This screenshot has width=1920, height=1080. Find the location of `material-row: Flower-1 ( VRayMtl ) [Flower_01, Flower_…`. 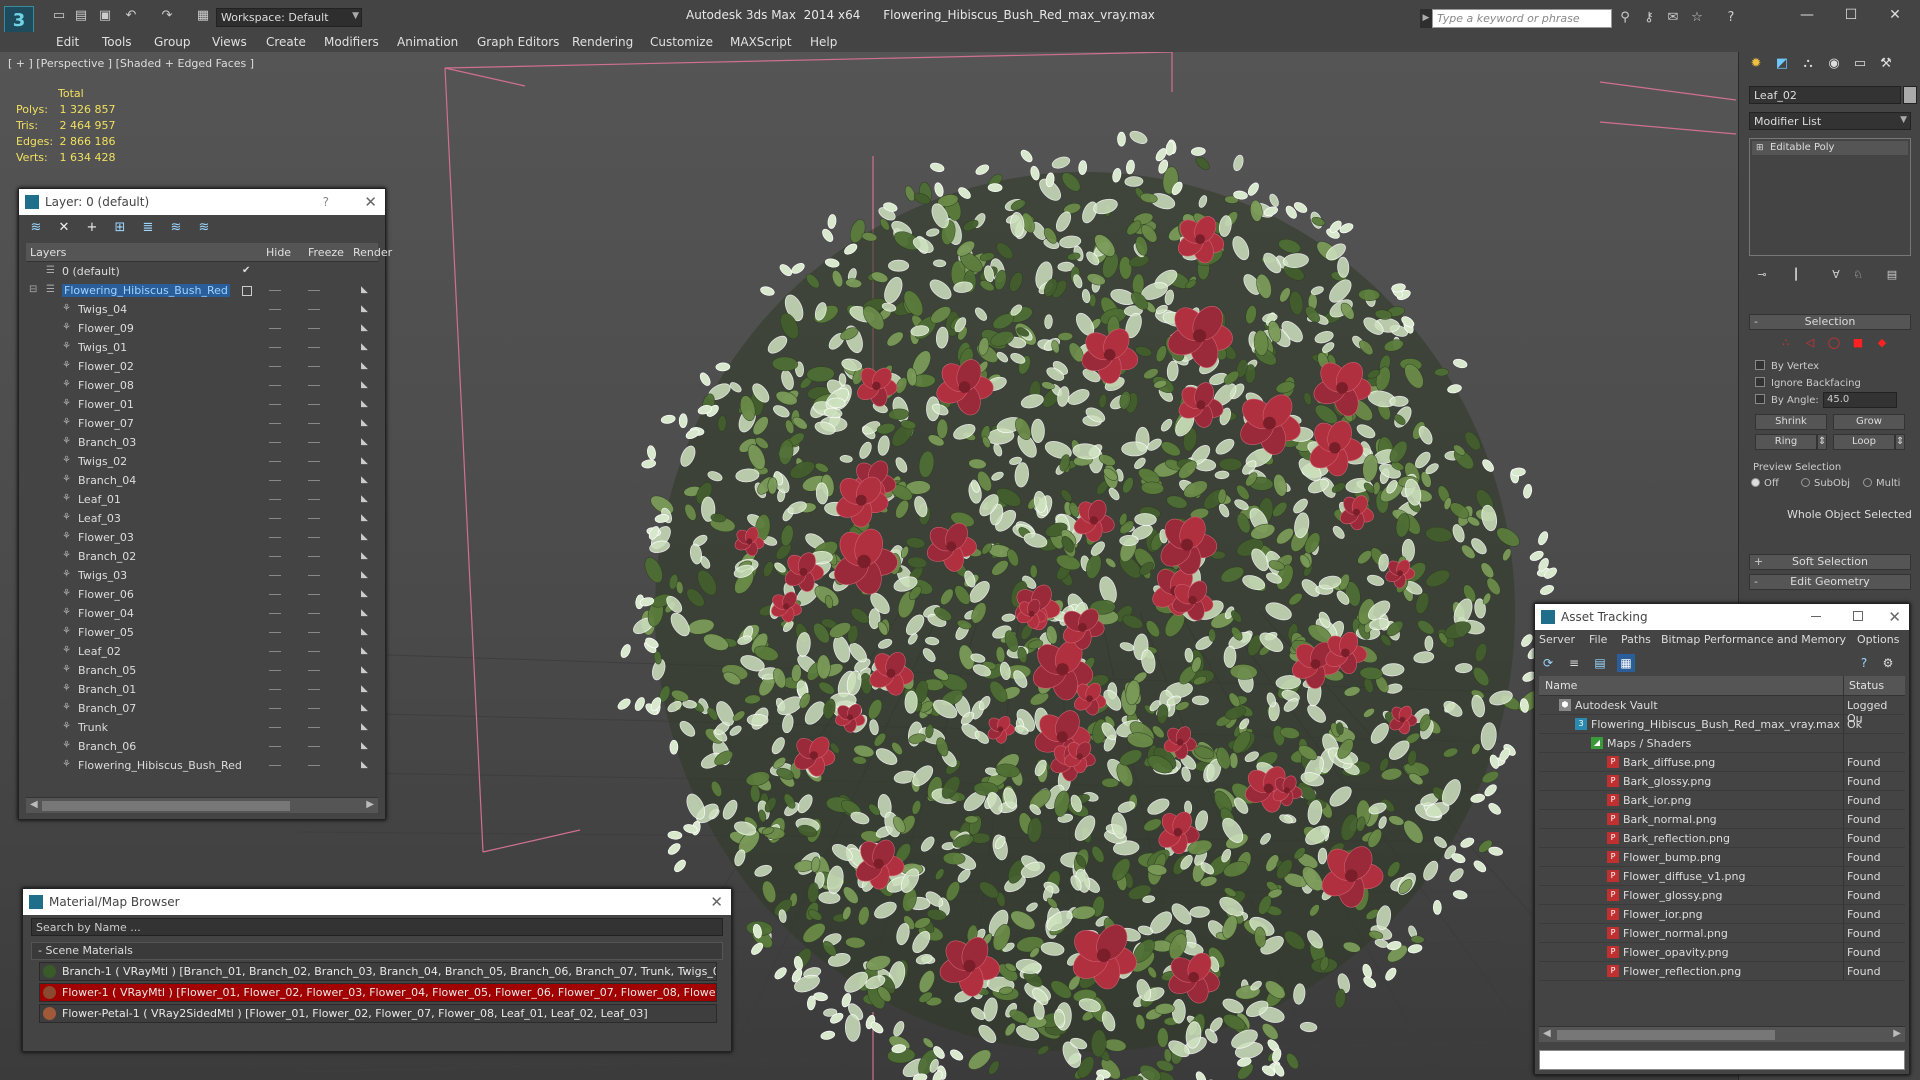

material-row: Flower-1 ( VRayMtl ) [Flower_01, Flower_… is located at coordinates (378, 992).